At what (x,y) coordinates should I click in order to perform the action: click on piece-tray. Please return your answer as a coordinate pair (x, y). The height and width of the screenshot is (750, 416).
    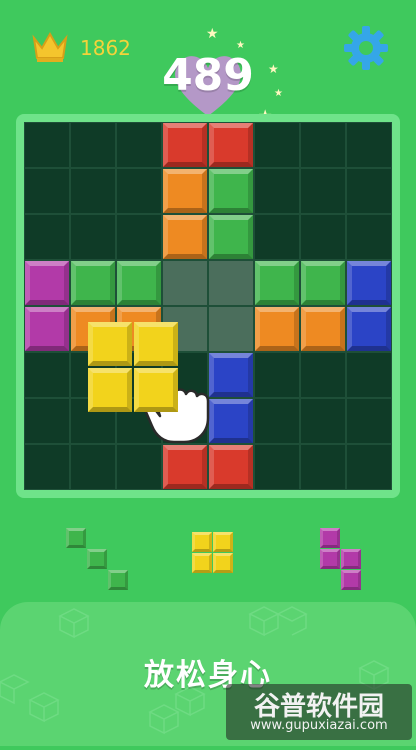
    Looking at the image, I should click on (208, 555).